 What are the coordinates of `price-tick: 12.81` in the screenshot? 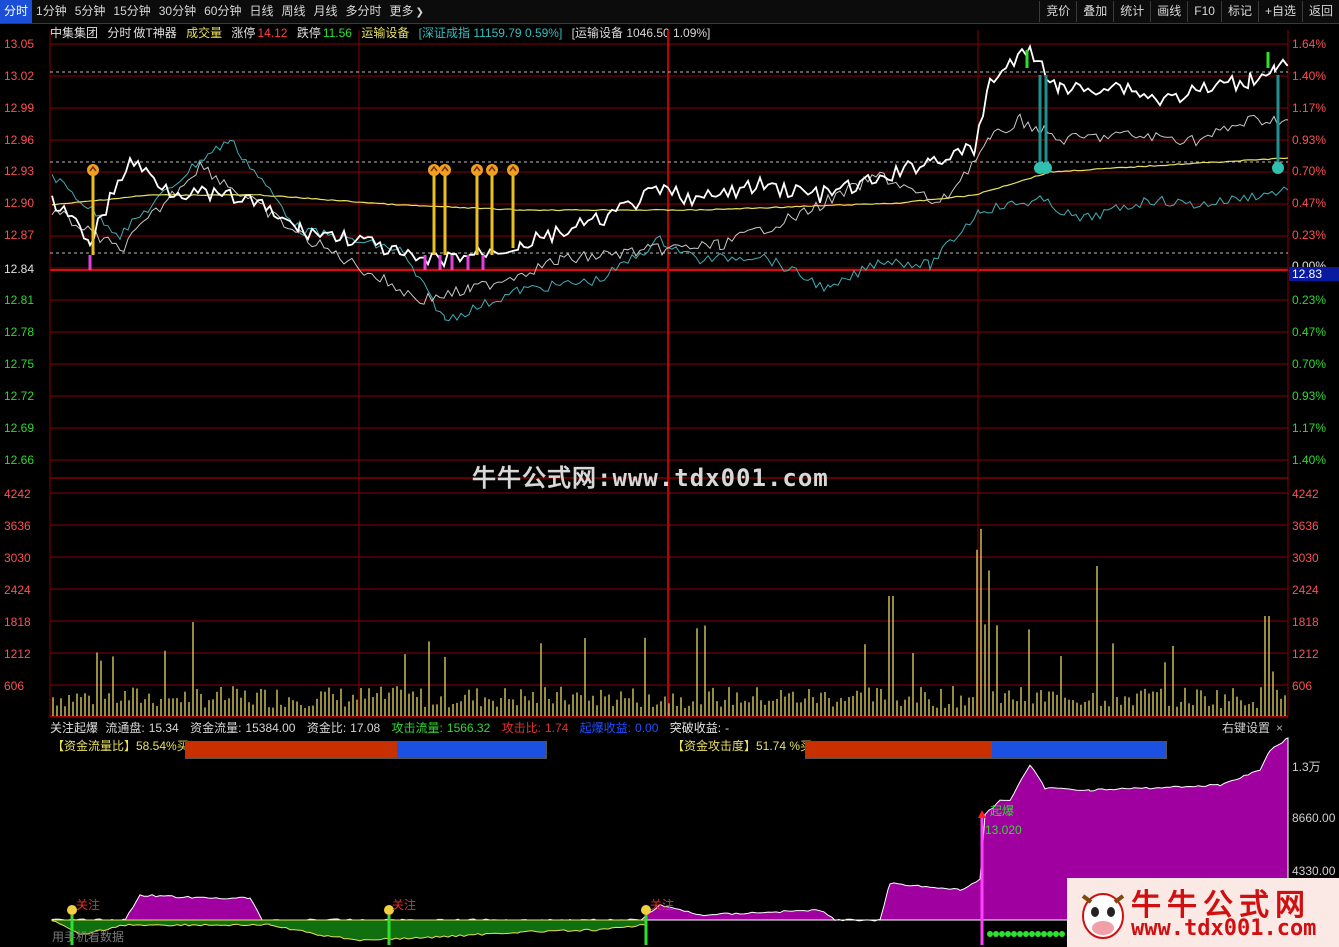 It's located at (19, 300).